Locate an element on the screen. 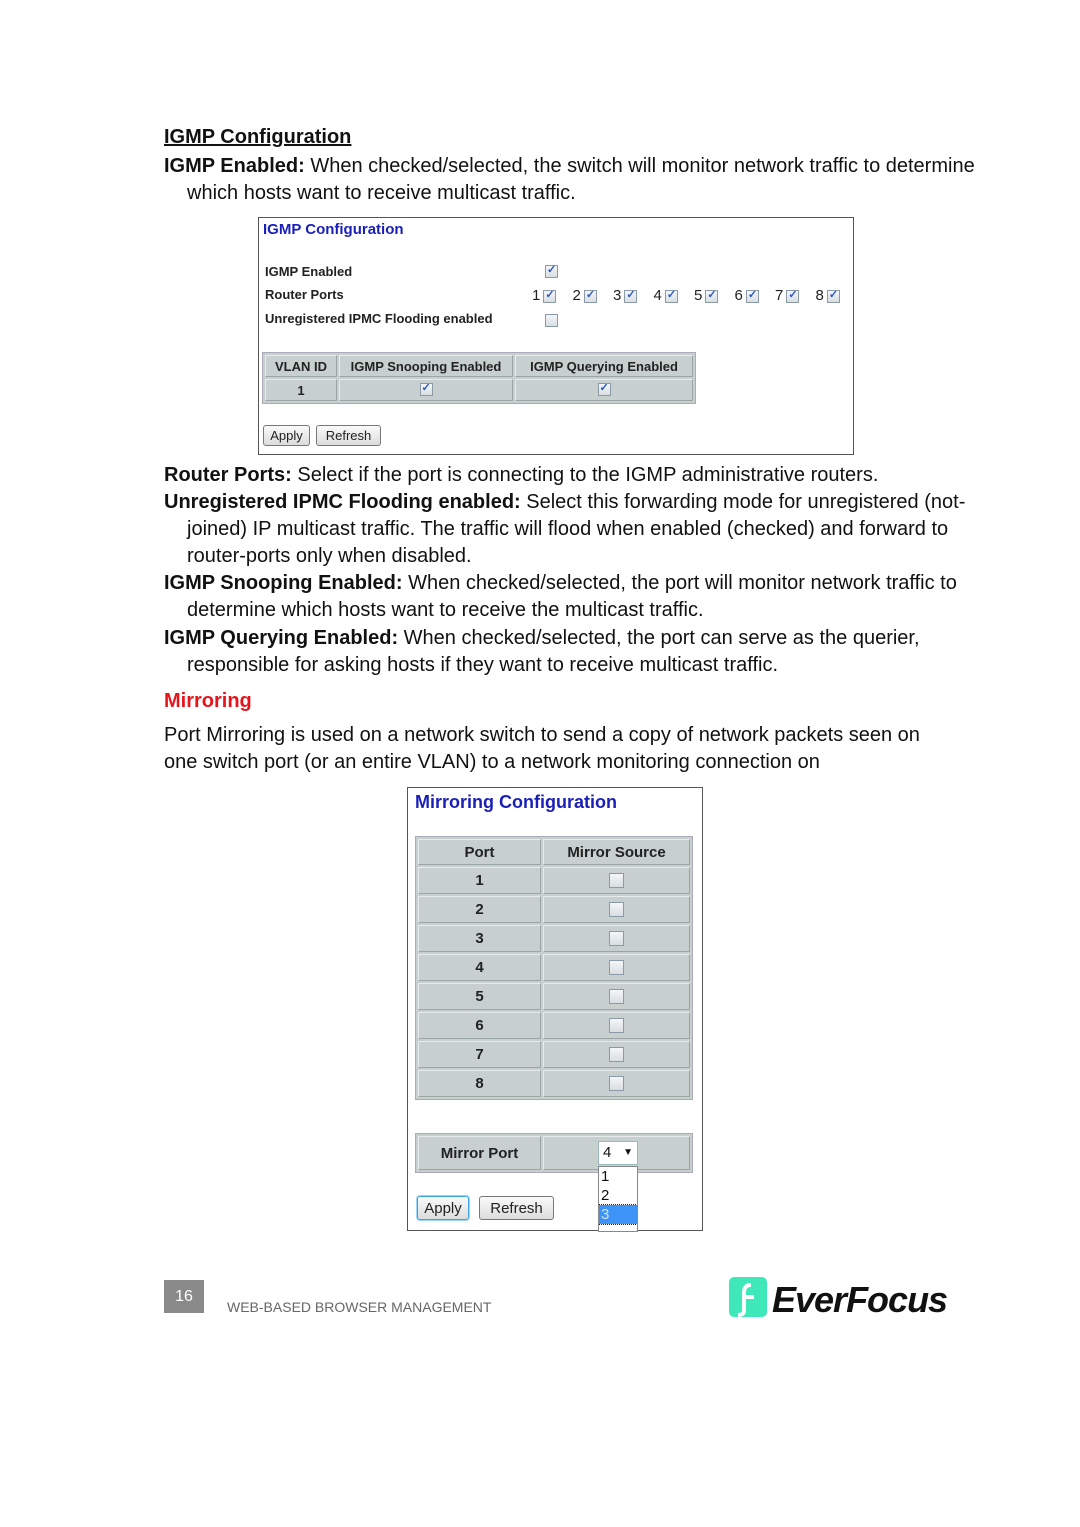 The image size is (1080, 1527). chevron-down-icon: ▼ is located at coordinates (628, 1152).